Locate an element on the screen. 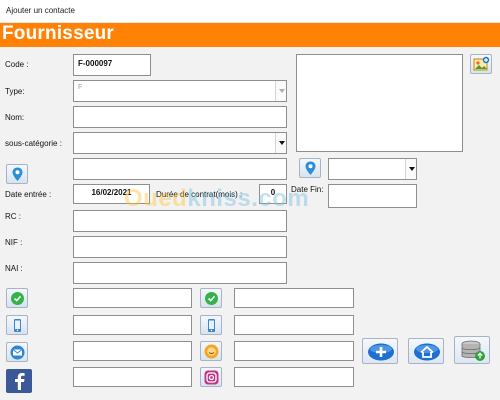 The image size is (500, 400). form-banner: Fournisseur is located at coordinates (250, 35).